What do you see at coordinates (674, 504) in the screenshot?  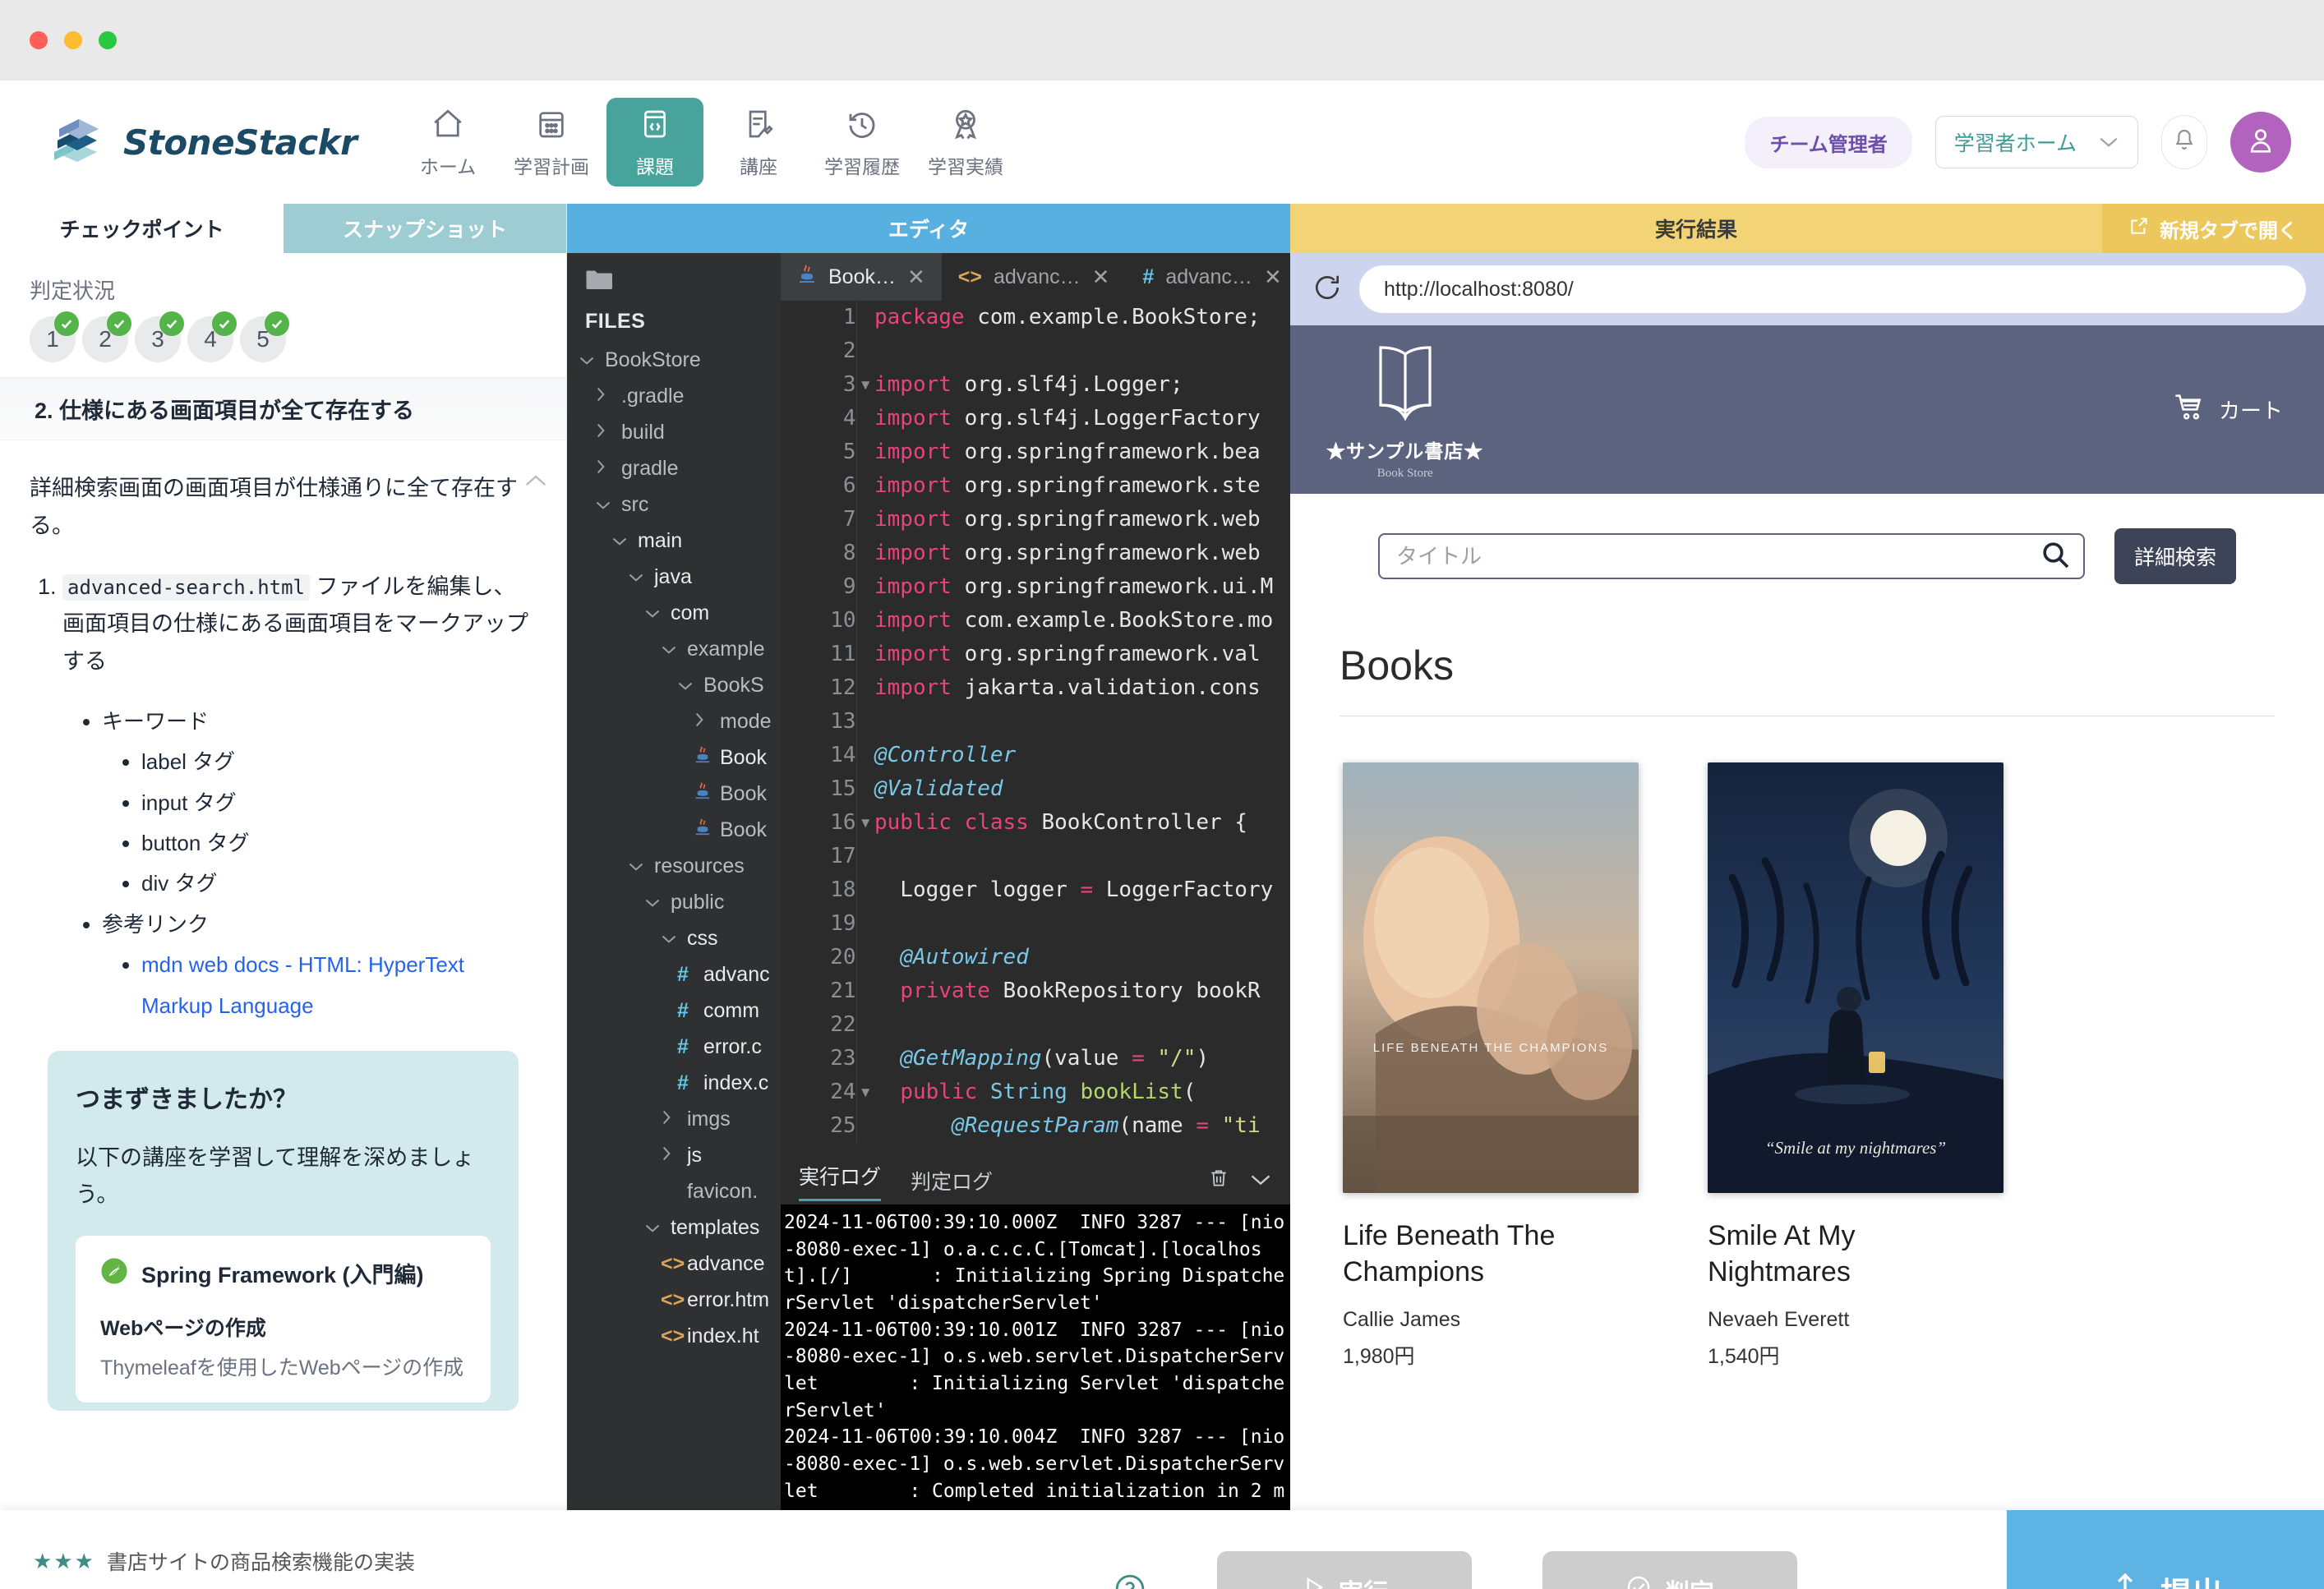 I see `file-tree-item: src` at bounding box center [674, 504].